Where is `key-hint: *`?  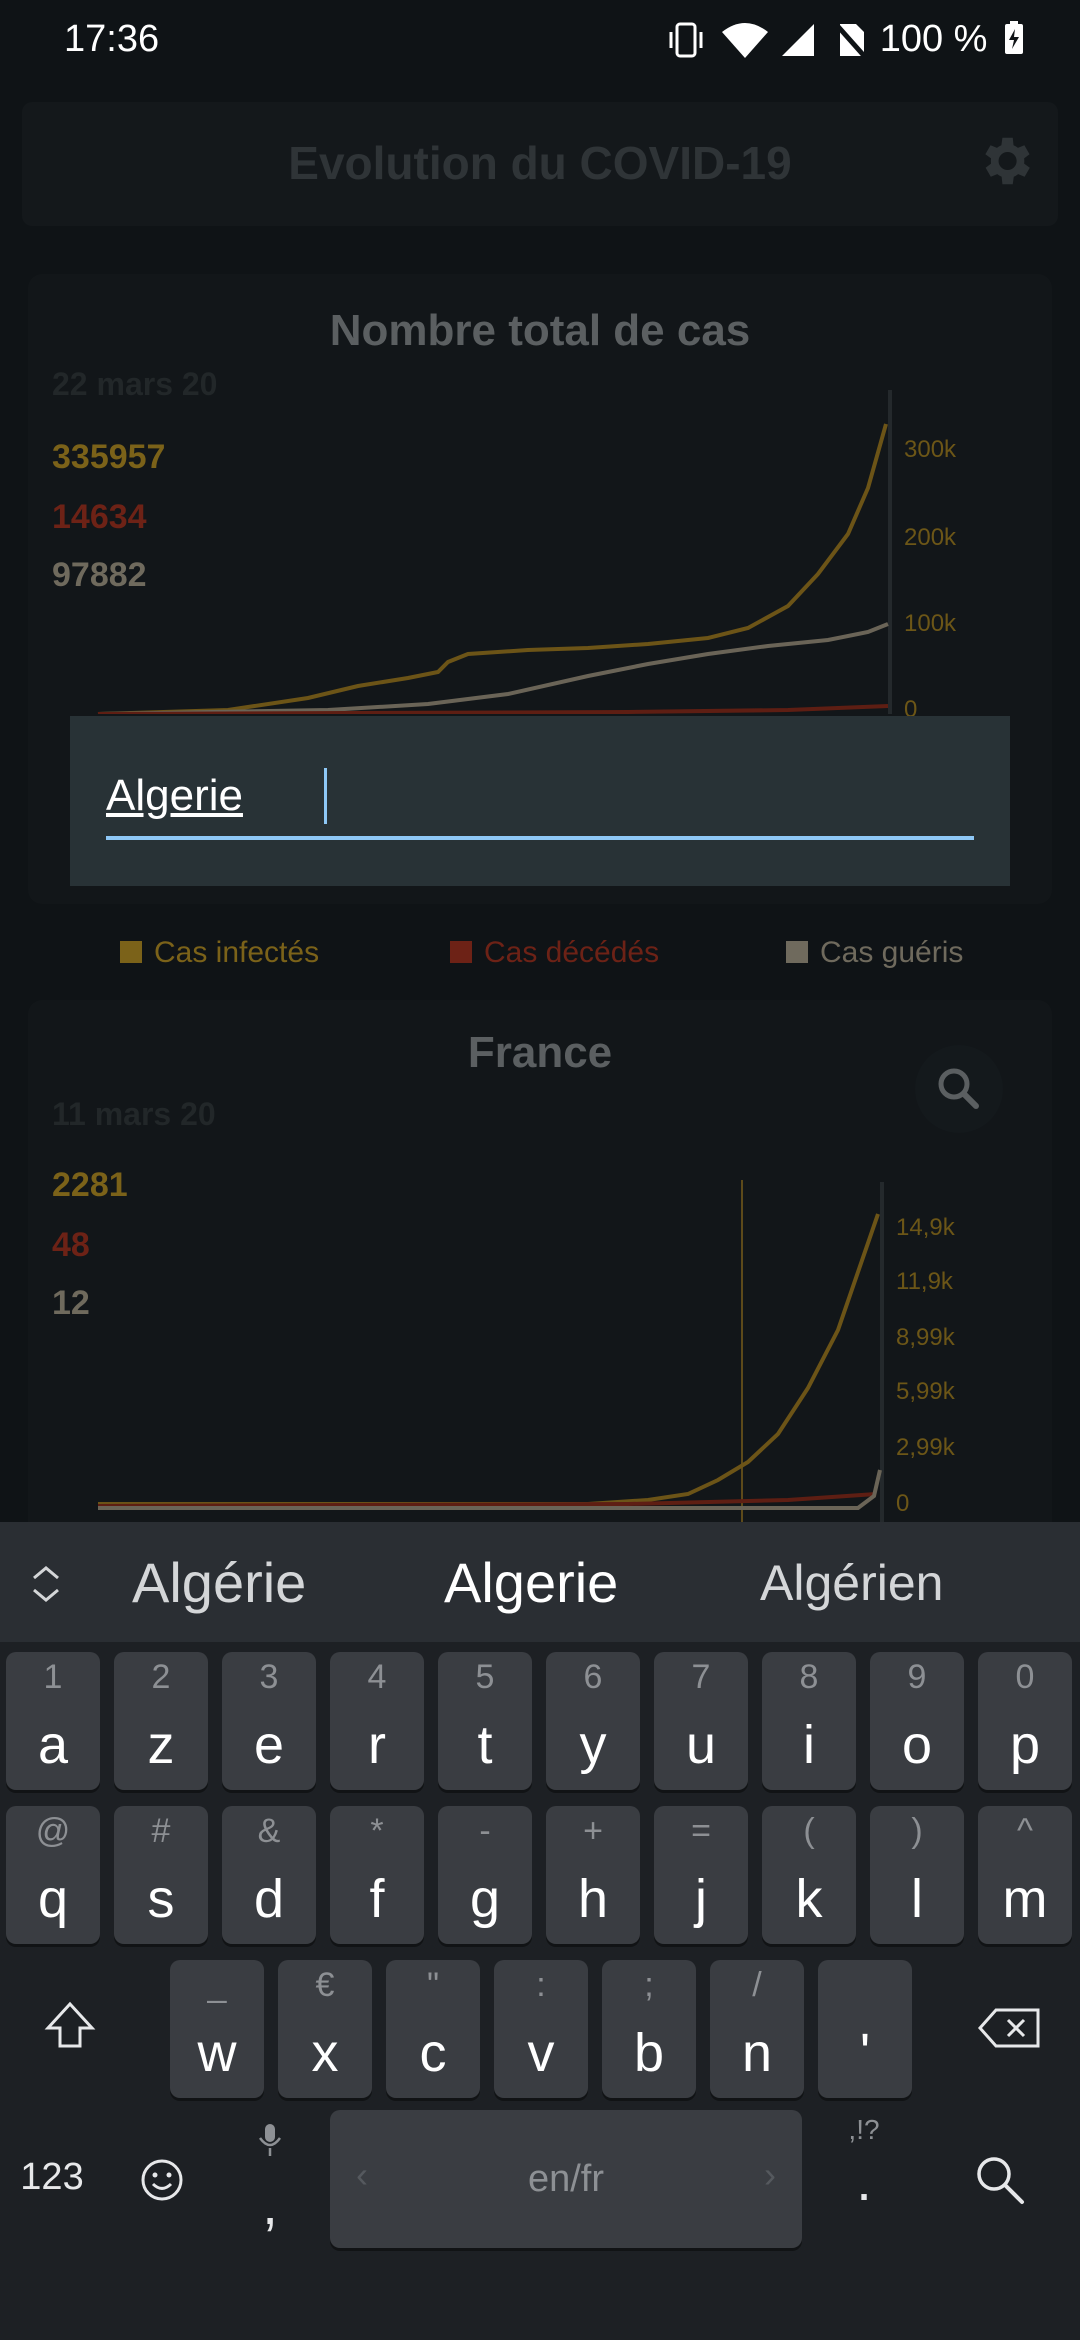
key-hint: * is located at coordinates (377, 1831).